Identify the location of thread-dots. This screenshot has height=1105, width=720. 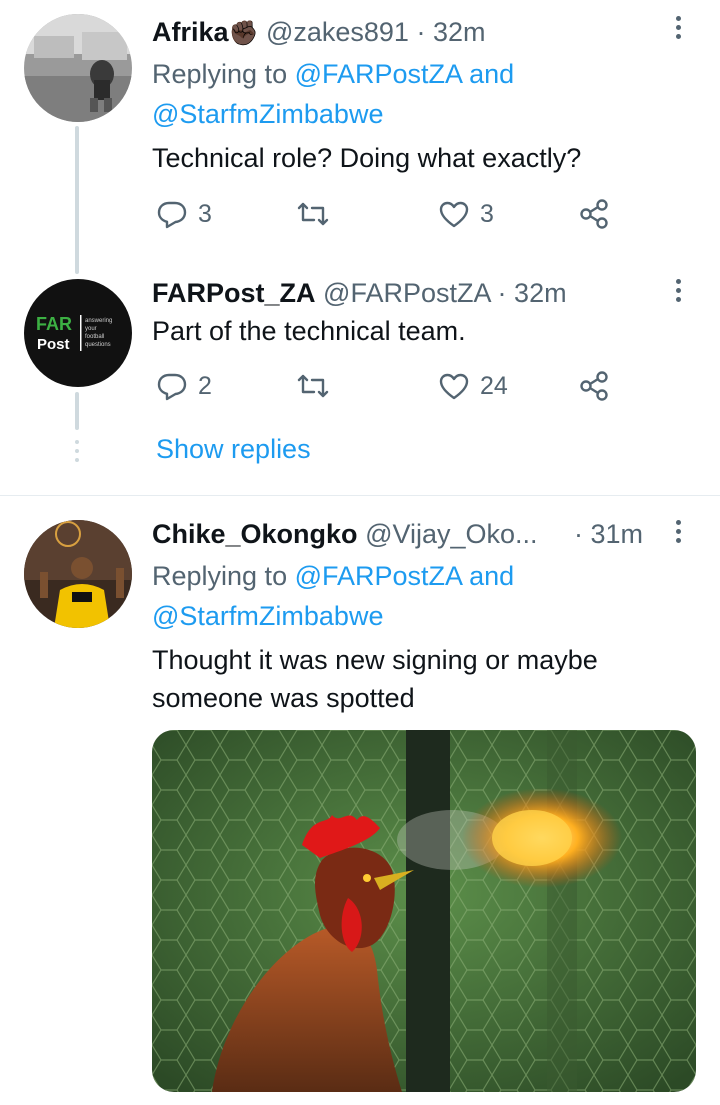
(77, 453).